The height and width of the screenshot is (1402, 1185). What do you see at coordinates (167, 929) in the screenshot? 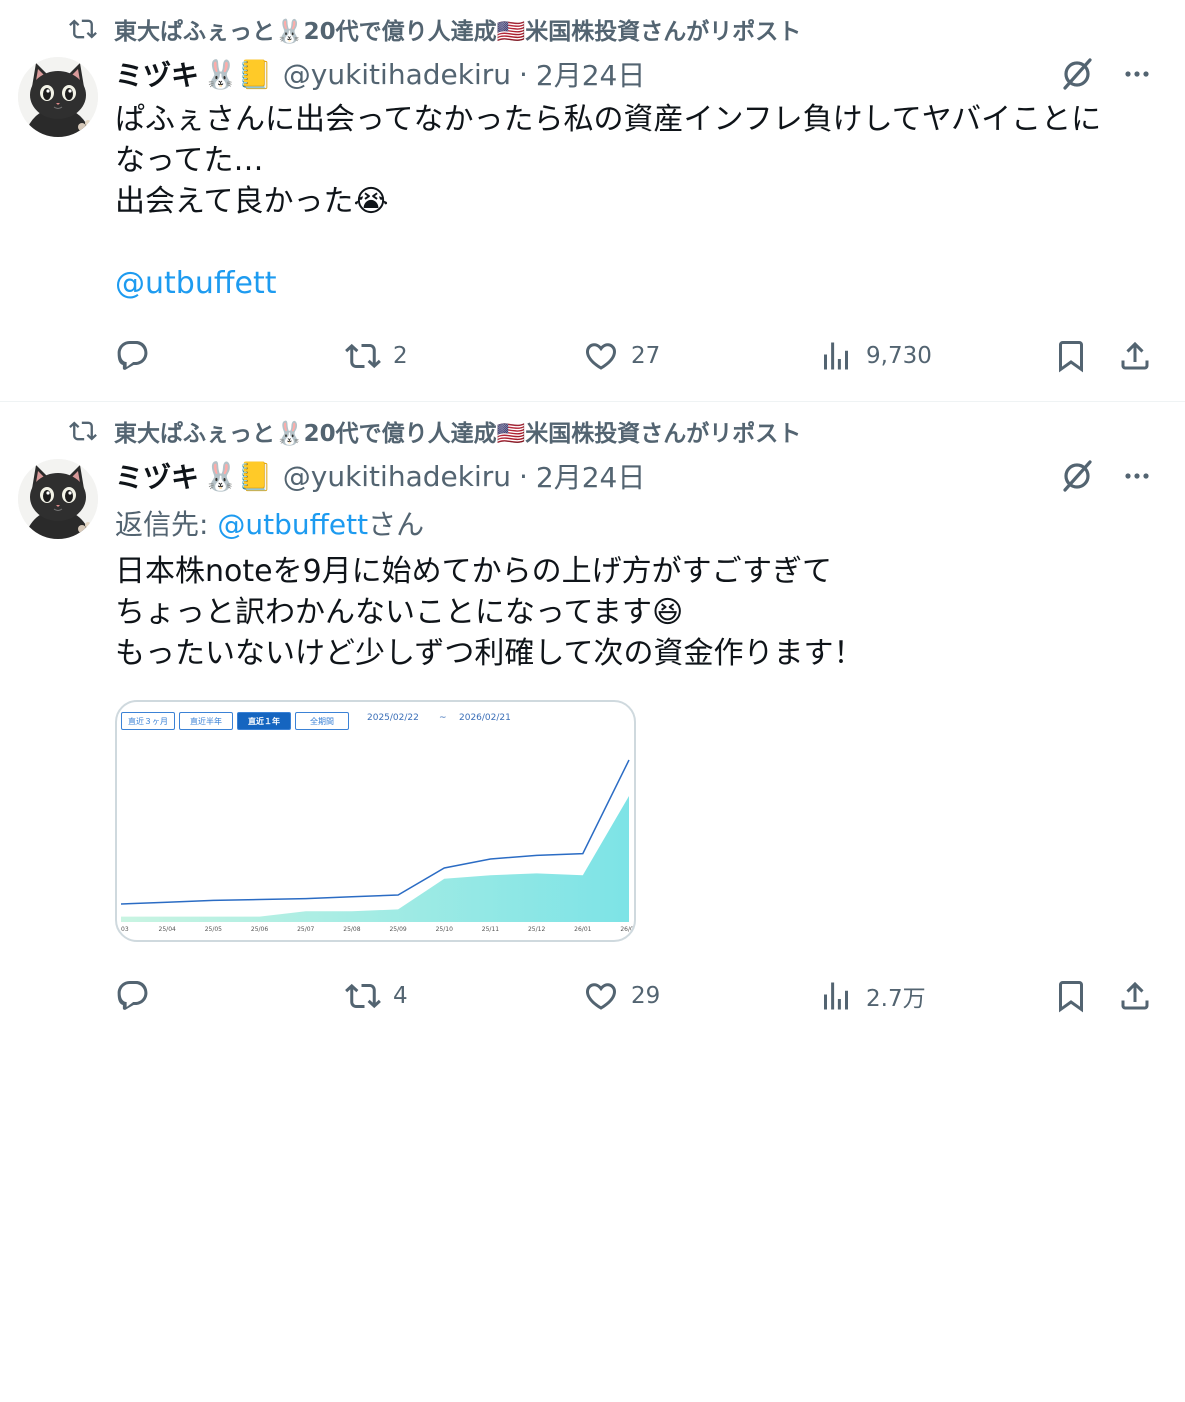
I see `chart-x-tick: 25/04` at bounding box center [167, 929].